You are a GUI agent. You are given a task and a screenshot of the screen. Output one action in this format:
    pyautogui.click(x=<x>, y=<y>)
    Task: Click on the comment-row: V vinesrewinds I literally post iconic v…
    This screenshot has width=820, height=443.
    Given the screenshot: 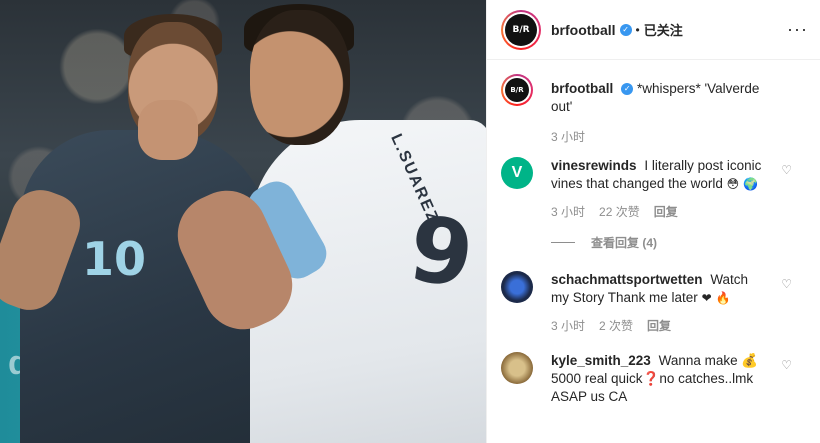 What is the action you would take?
    pyautogui.click(x=654, y=175)
    